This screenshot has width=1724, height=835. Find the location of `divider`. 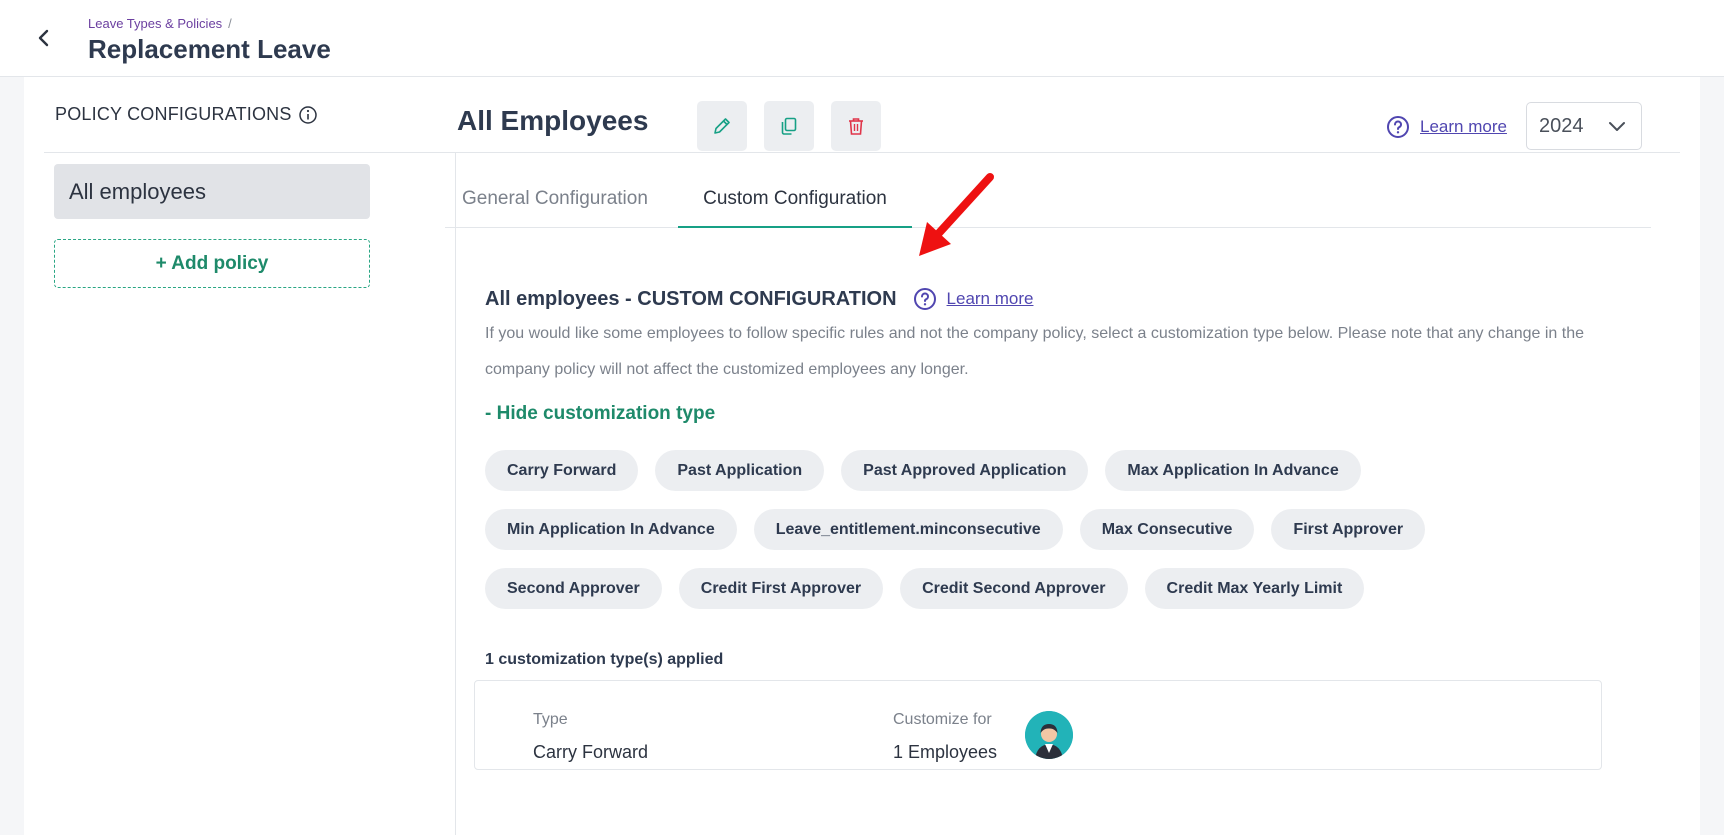

divider is located at coordinates (862, 152).